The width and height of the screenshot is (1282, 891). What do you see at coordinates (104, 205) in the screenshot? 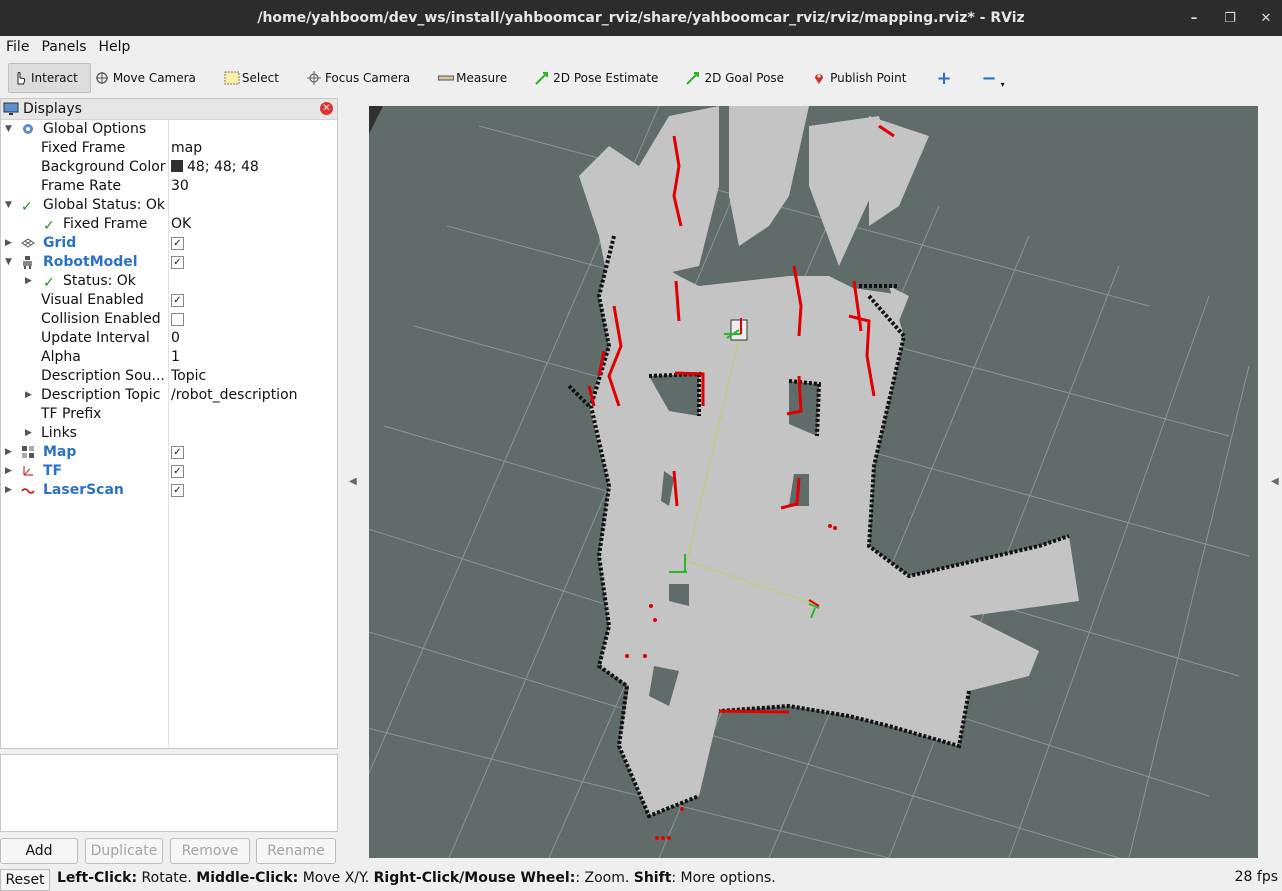
I see `global-status-label: Global Status: Ok` at bounding box center [104, 205].